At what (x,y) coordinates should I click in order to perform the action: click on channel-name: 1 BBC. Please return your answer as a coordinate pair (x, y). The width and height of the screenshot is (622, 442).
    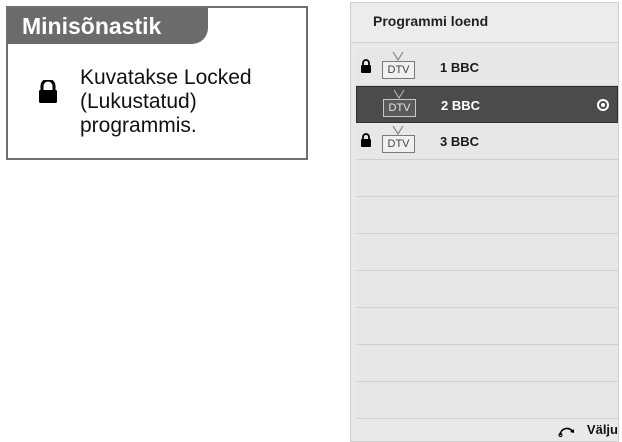
    Looking at the image, I should click on (460, 67).